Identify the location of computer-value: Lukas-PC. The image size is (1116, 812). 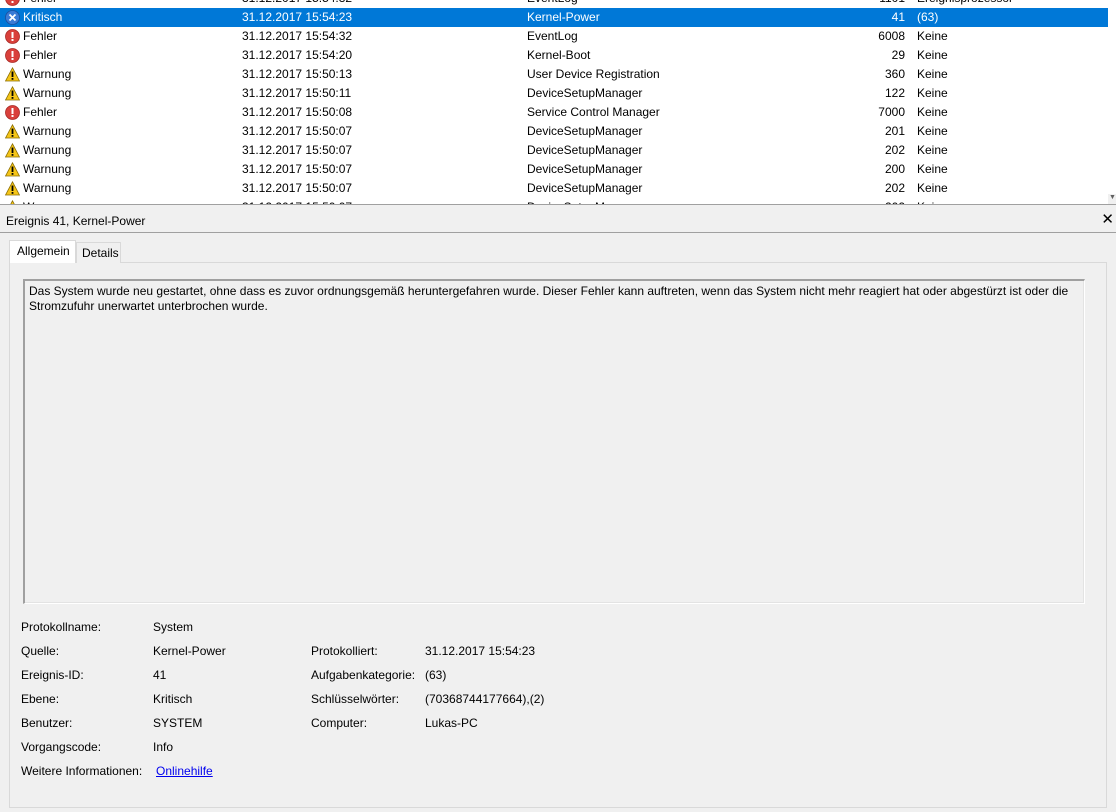
(451, 723).